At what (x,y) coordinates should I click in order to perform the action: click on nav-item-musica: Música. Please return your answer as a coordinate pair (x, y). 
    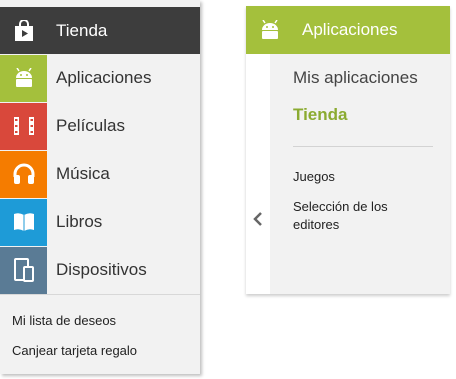
    Looking at the image, I should click on (100, 174).